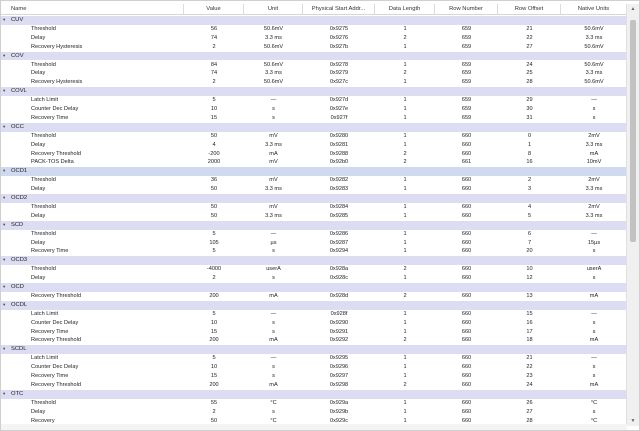  What do you see at coordinates (466, 9) in the screenshot?
I see `column-header-row-number: Row Number` at bounding box center [466, 9].